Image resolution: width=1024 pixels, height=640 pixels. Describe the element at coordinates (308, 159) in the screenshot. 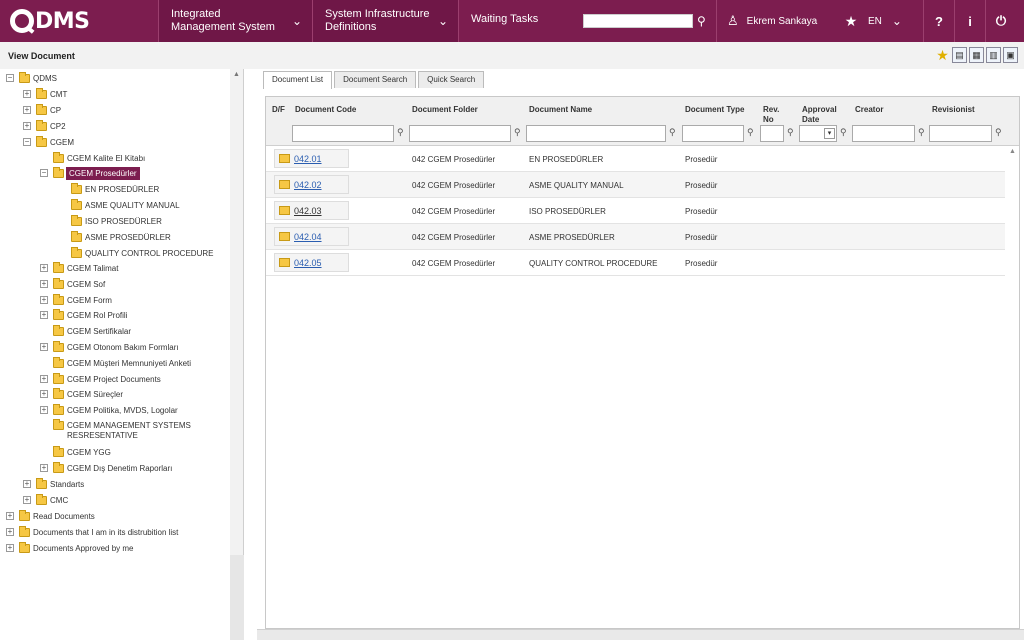

I see `document-code-link: 042.01` at that location.